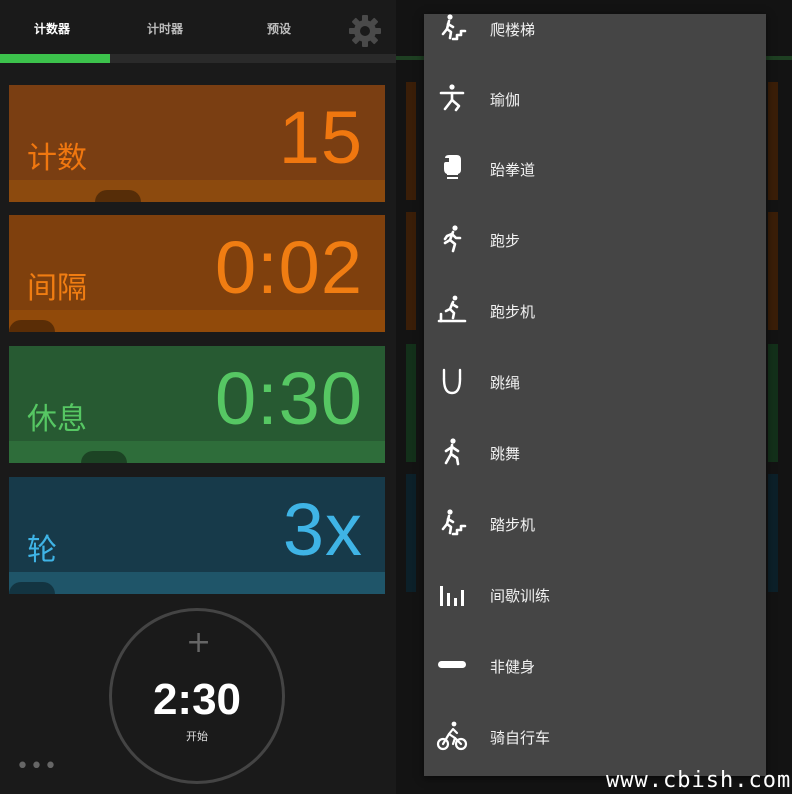 The image size is (792, 794). What do you see at coordinates (513, 30) in the screenshot?
I see `menu-item-label: 爬楼梯` at bounding box center [513, 30].